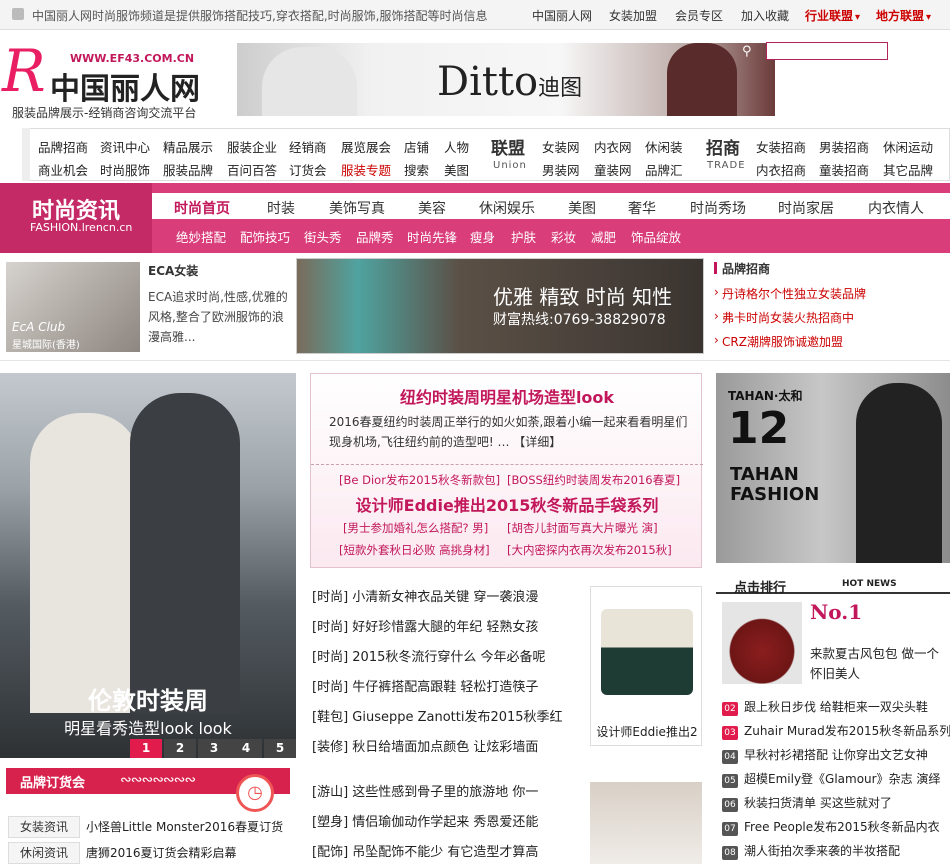 Image resolution: width=950 pixels, height=864 pixels. What do you see at coordinates (419, 480) in the screenshot?
I see `news-link: [Be Dior发布2015秋冬新款包]` at bounding box center [419, 480].